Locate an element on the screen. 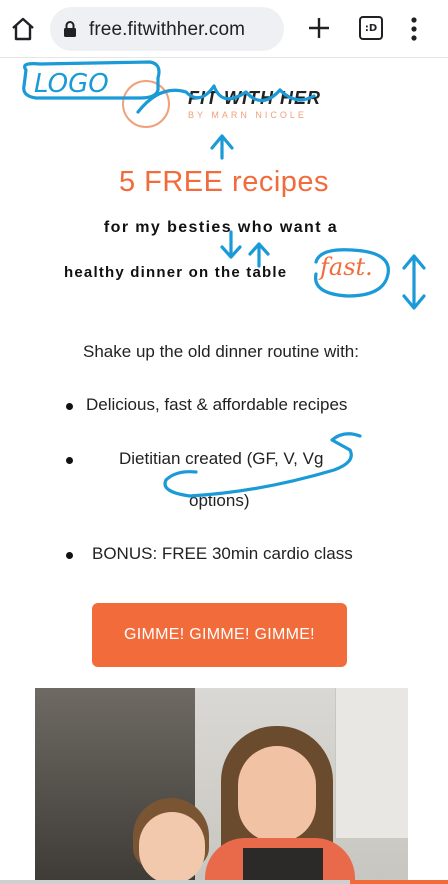  page-headline: 5 FREE recipes is located at coordinates (224, 182).